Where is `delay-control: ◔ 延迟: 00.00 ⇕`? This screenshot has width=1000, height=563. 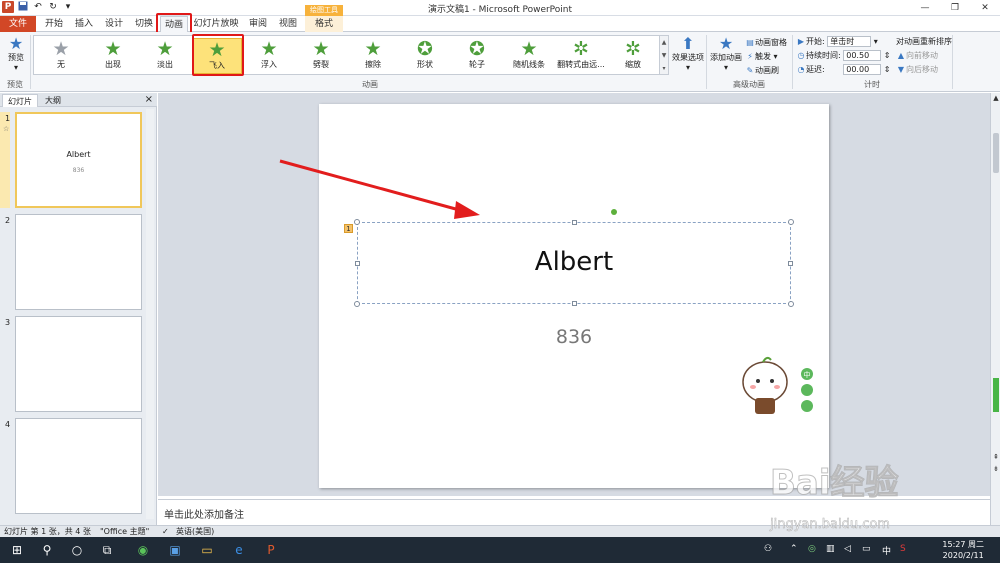 delay-control: ◔ 延迟: 00.00 ⇕ is located at coordinates (843, 69).